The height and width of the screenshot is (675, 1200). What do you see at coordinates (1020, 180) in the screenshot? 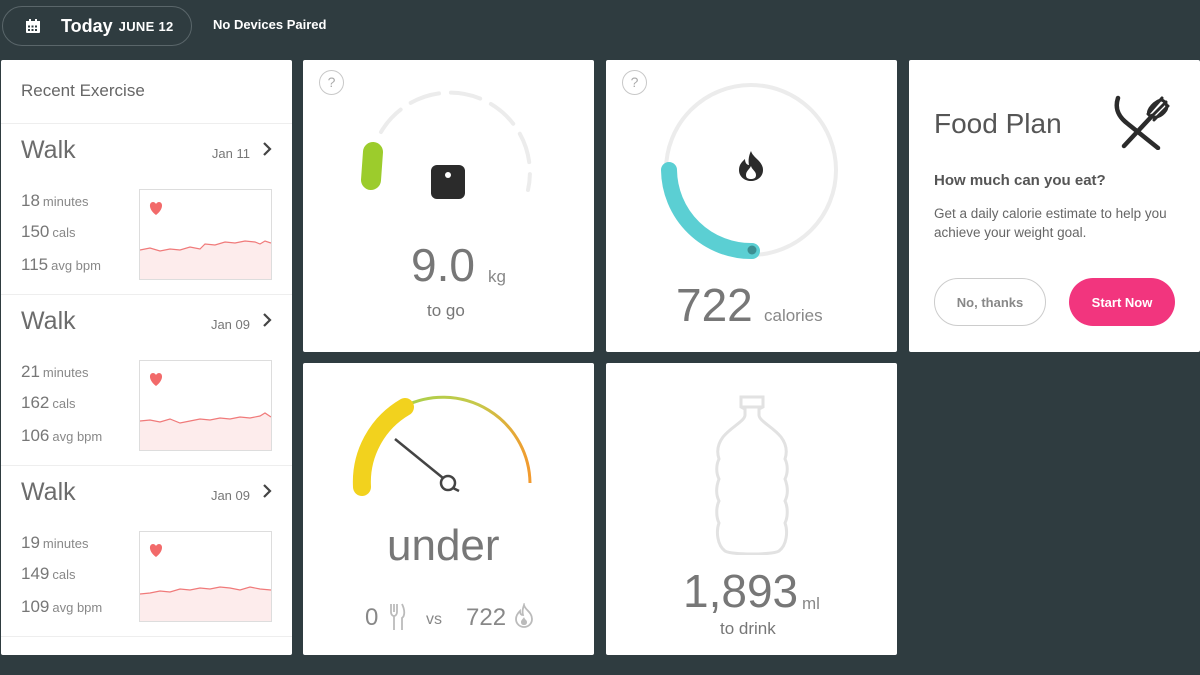
I see `food-plan-question: How much can you eat?` at bounding box center [1020, 180].